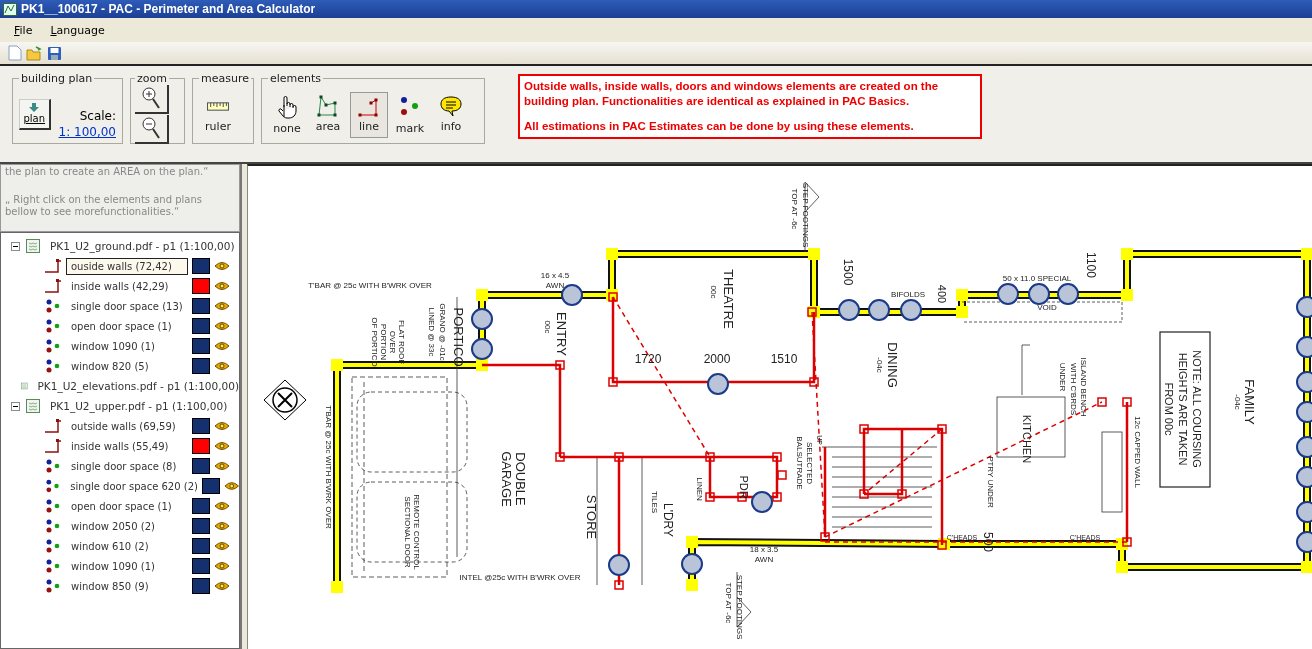  I want to click on scale-link: 1: 100,00, so click(87, 132).